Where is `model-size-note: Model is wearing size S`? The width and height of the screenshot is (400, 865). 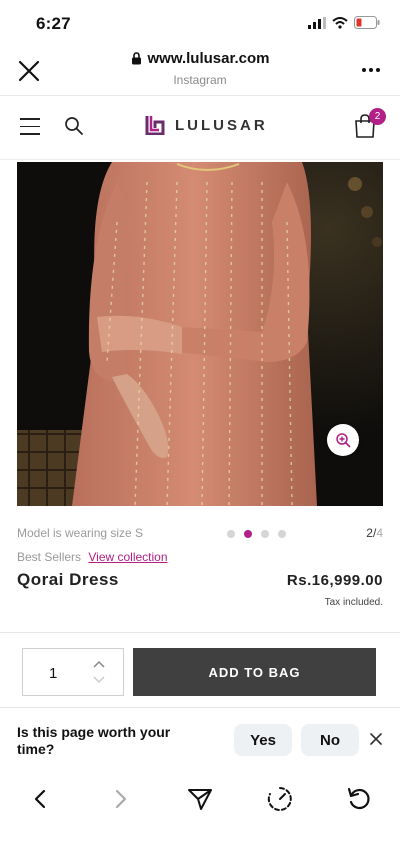 model-size-note: Model is wearing size S is located at coordinates (80, 533).